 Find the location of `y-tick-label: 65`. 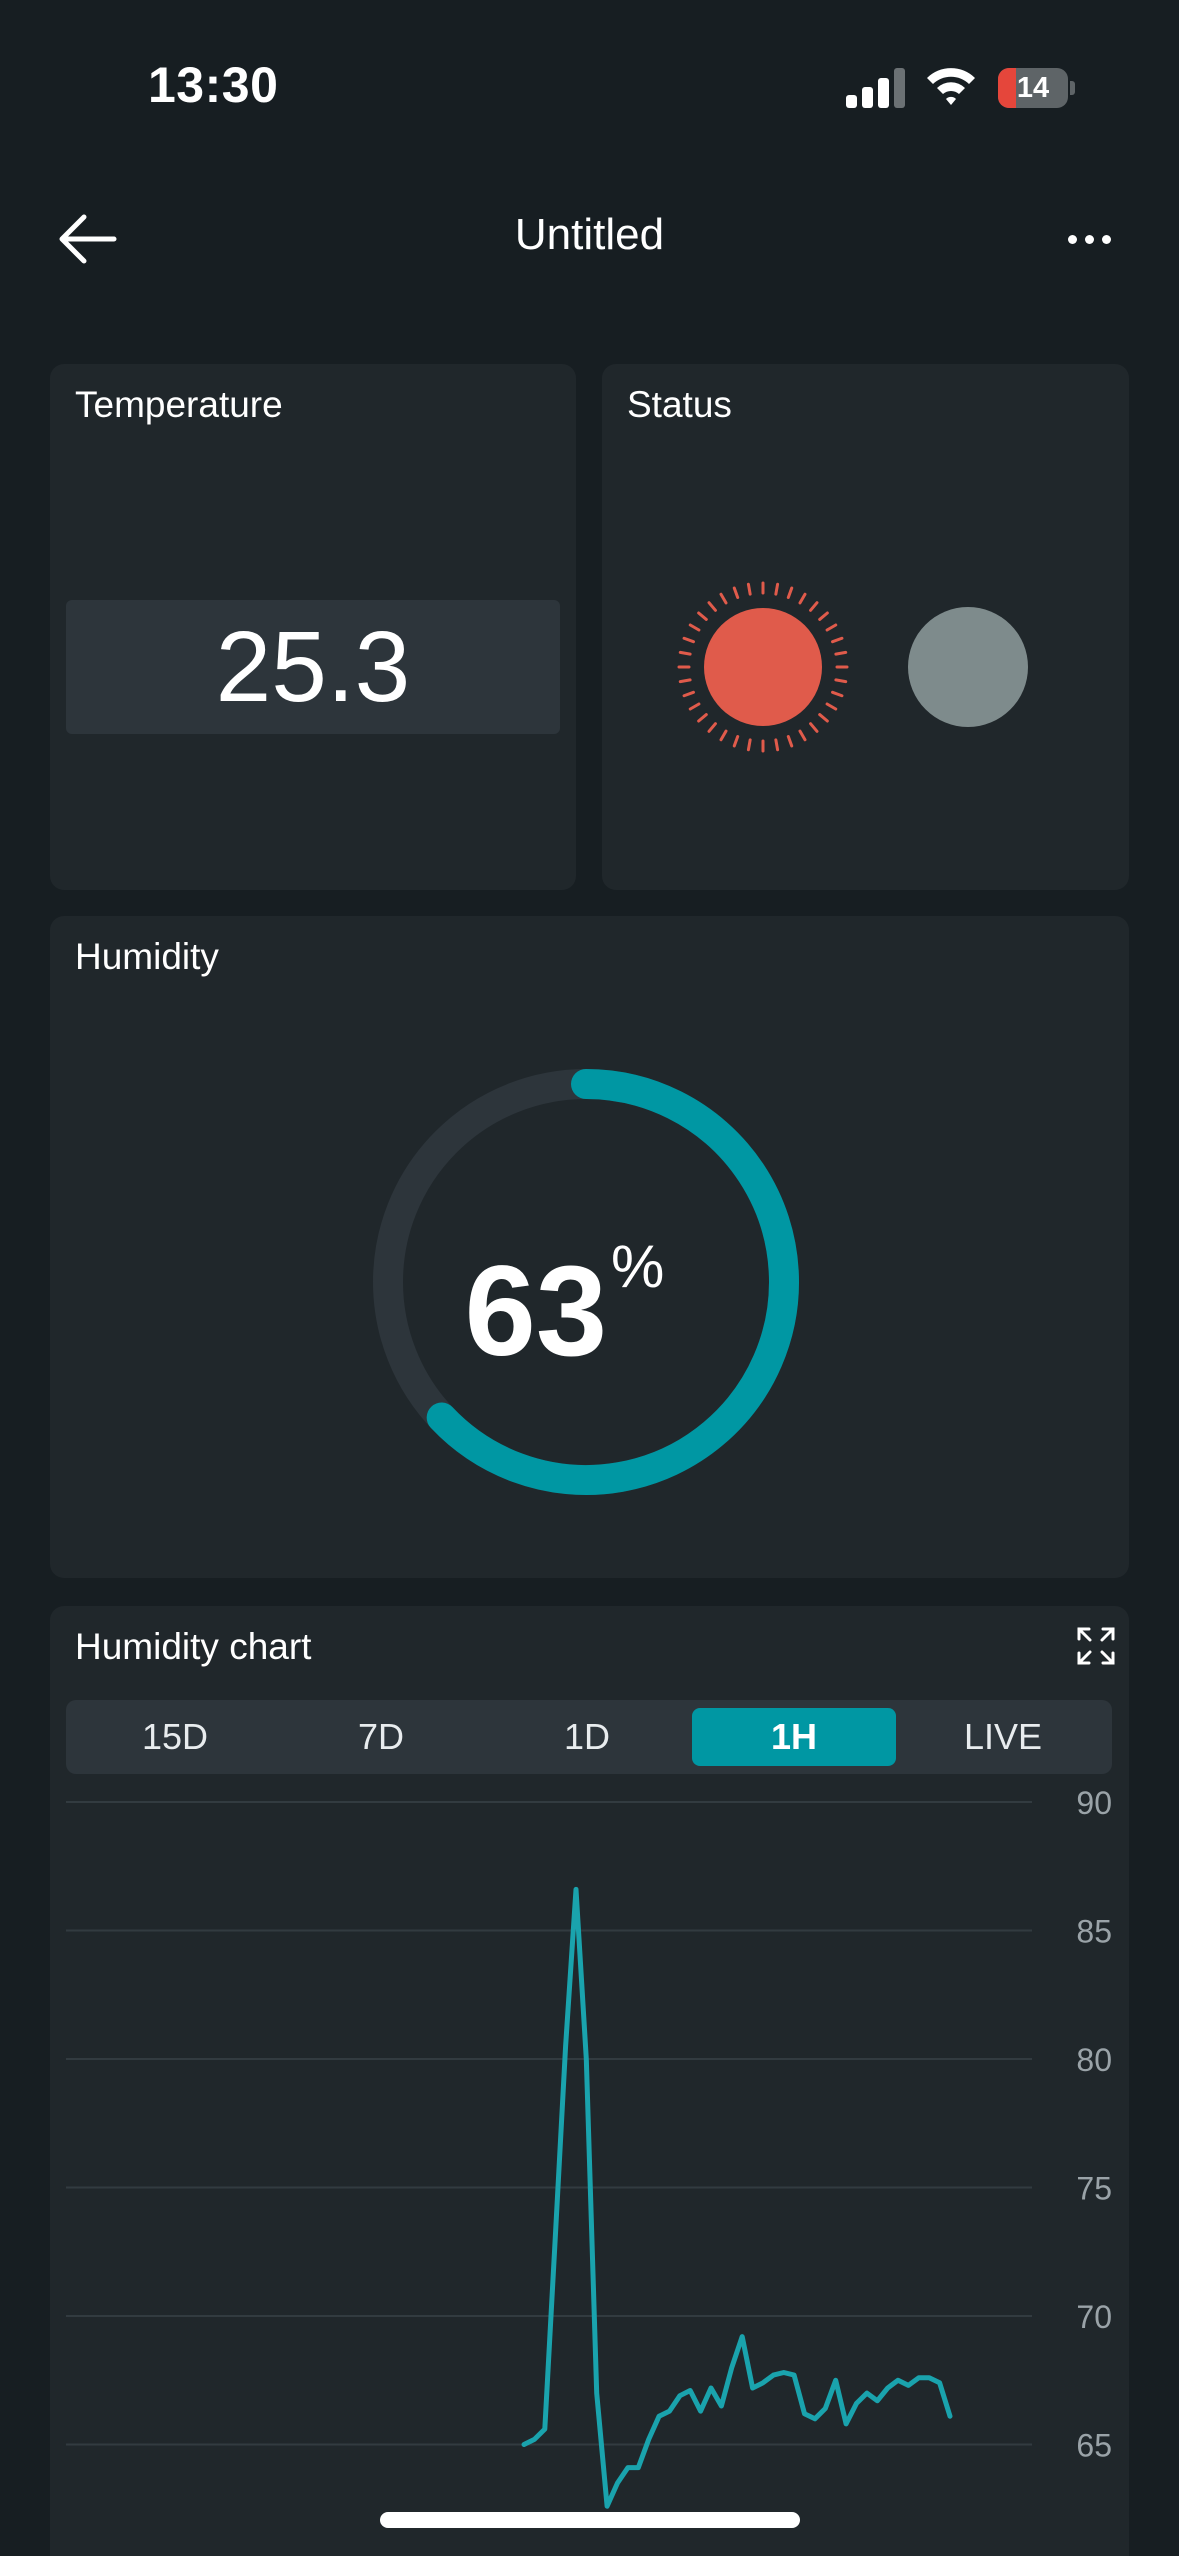

y-tick-label: 65 is located at coordinates (1094, 2446).